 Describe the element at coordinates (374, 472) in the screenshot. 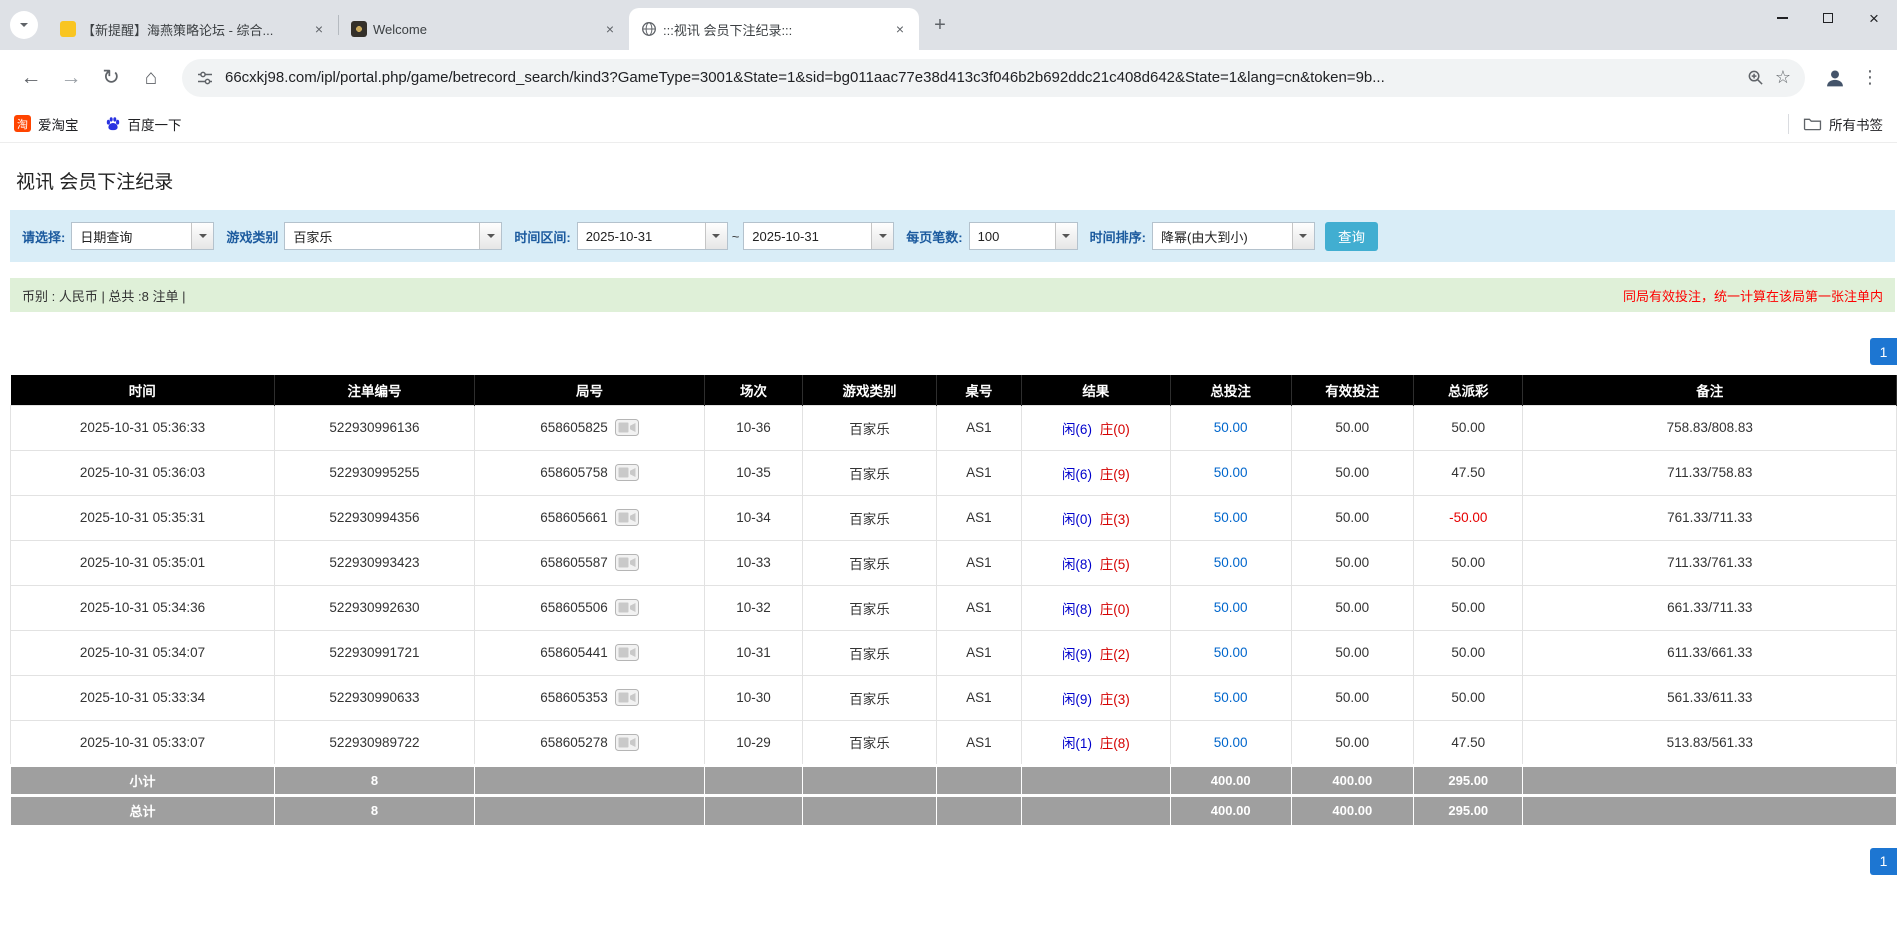

I see `cell-bet-id: 522930995255` at that location.